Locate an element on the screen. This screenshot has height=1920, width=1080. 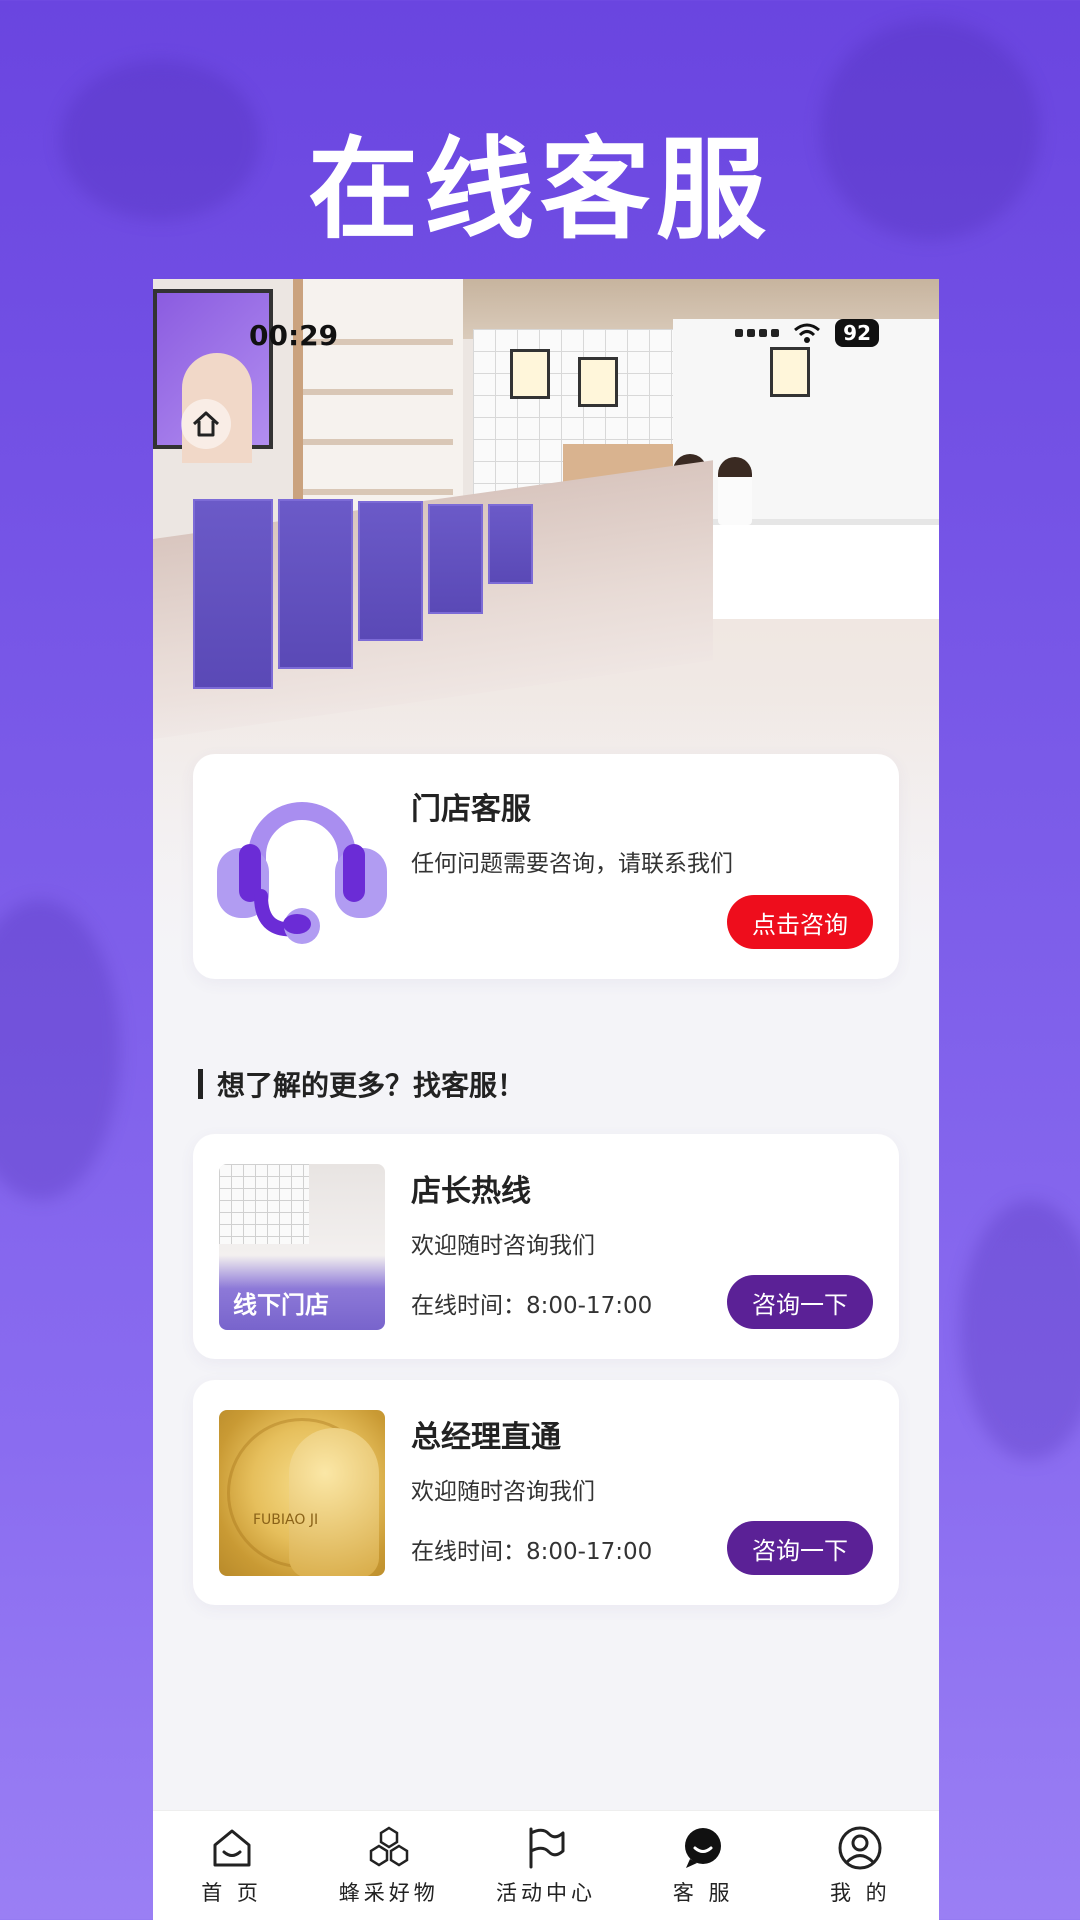
consult-button: 点击咨询 is located at coordinates (800, 922).